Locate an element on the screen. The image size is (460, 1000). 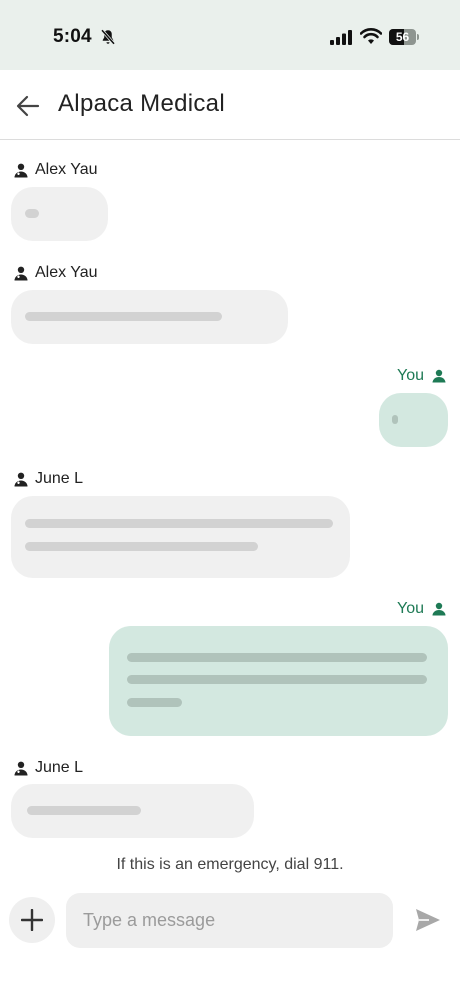
send-icon is located at coordinates (428, 920).